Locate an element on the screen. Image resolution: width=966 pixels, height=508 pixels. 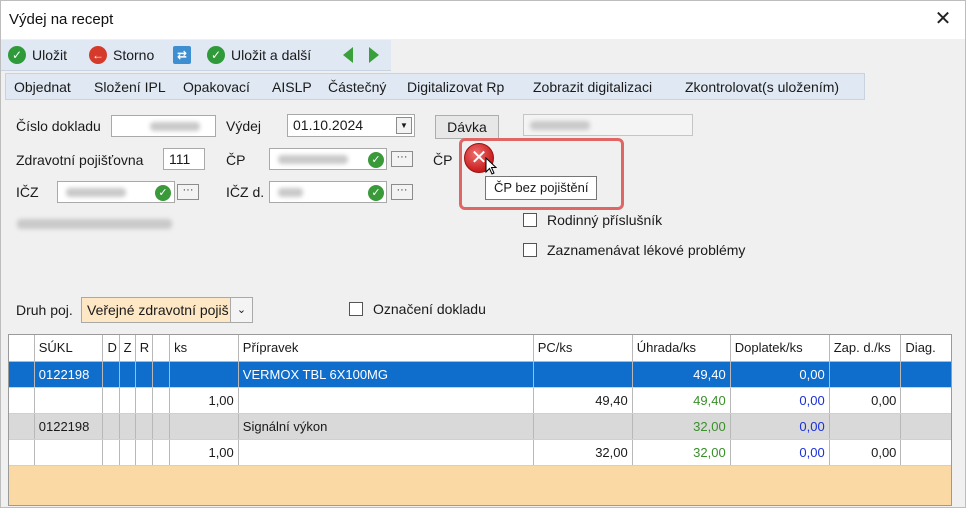
close-icon: ✕ is located at coordinates (943, 19).